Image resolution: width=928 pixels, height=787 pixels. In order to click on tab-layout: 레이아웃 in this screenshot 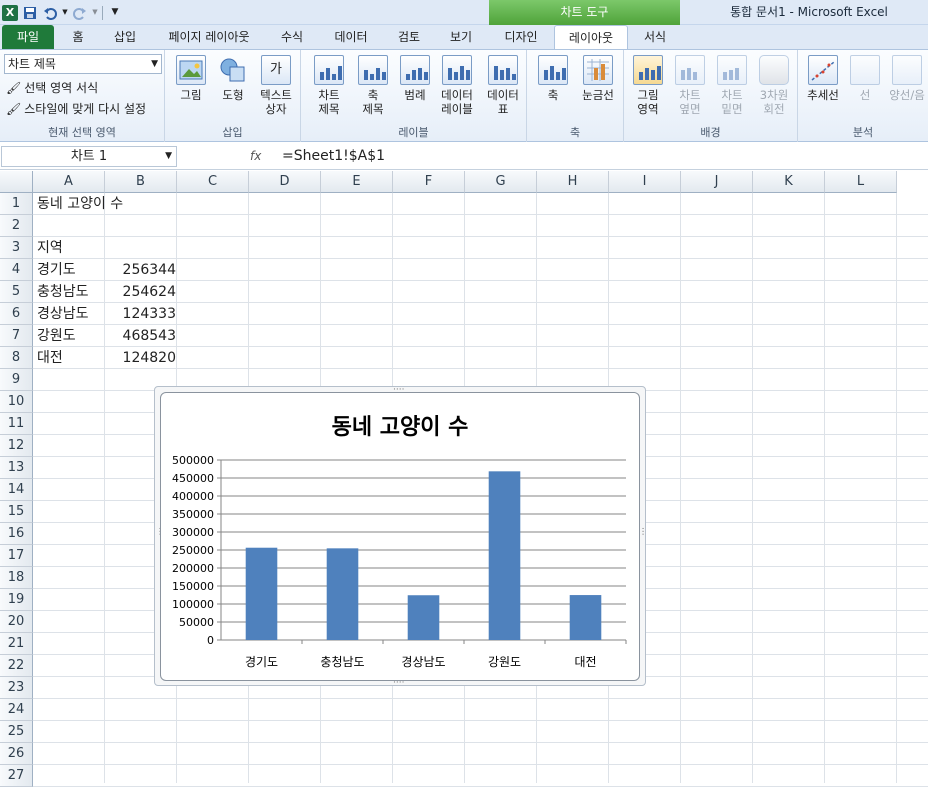, I will do `click(591, 37)`.